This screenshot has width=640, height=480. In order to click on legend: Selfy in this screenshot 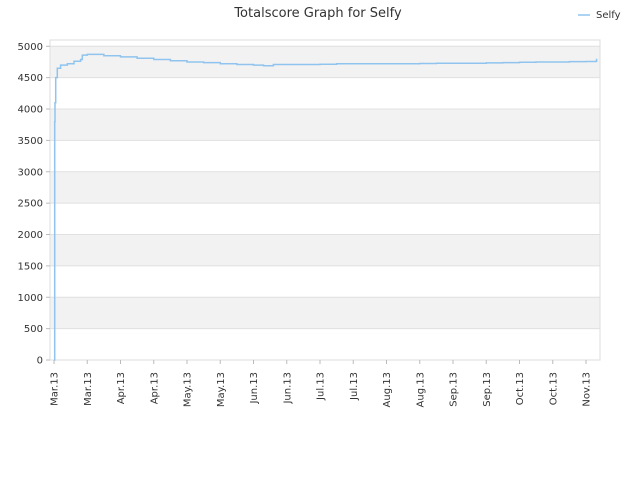, I will do `click(599, 15)`.